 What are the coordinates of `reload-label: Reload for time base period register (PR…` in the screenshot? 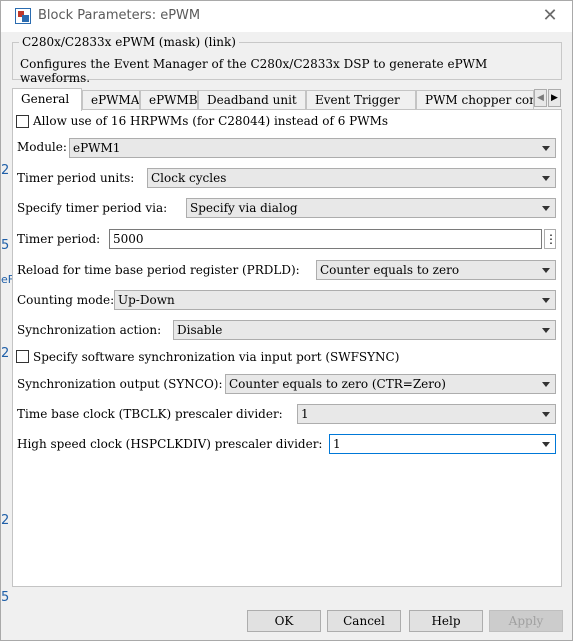 It's located at (158, 270).